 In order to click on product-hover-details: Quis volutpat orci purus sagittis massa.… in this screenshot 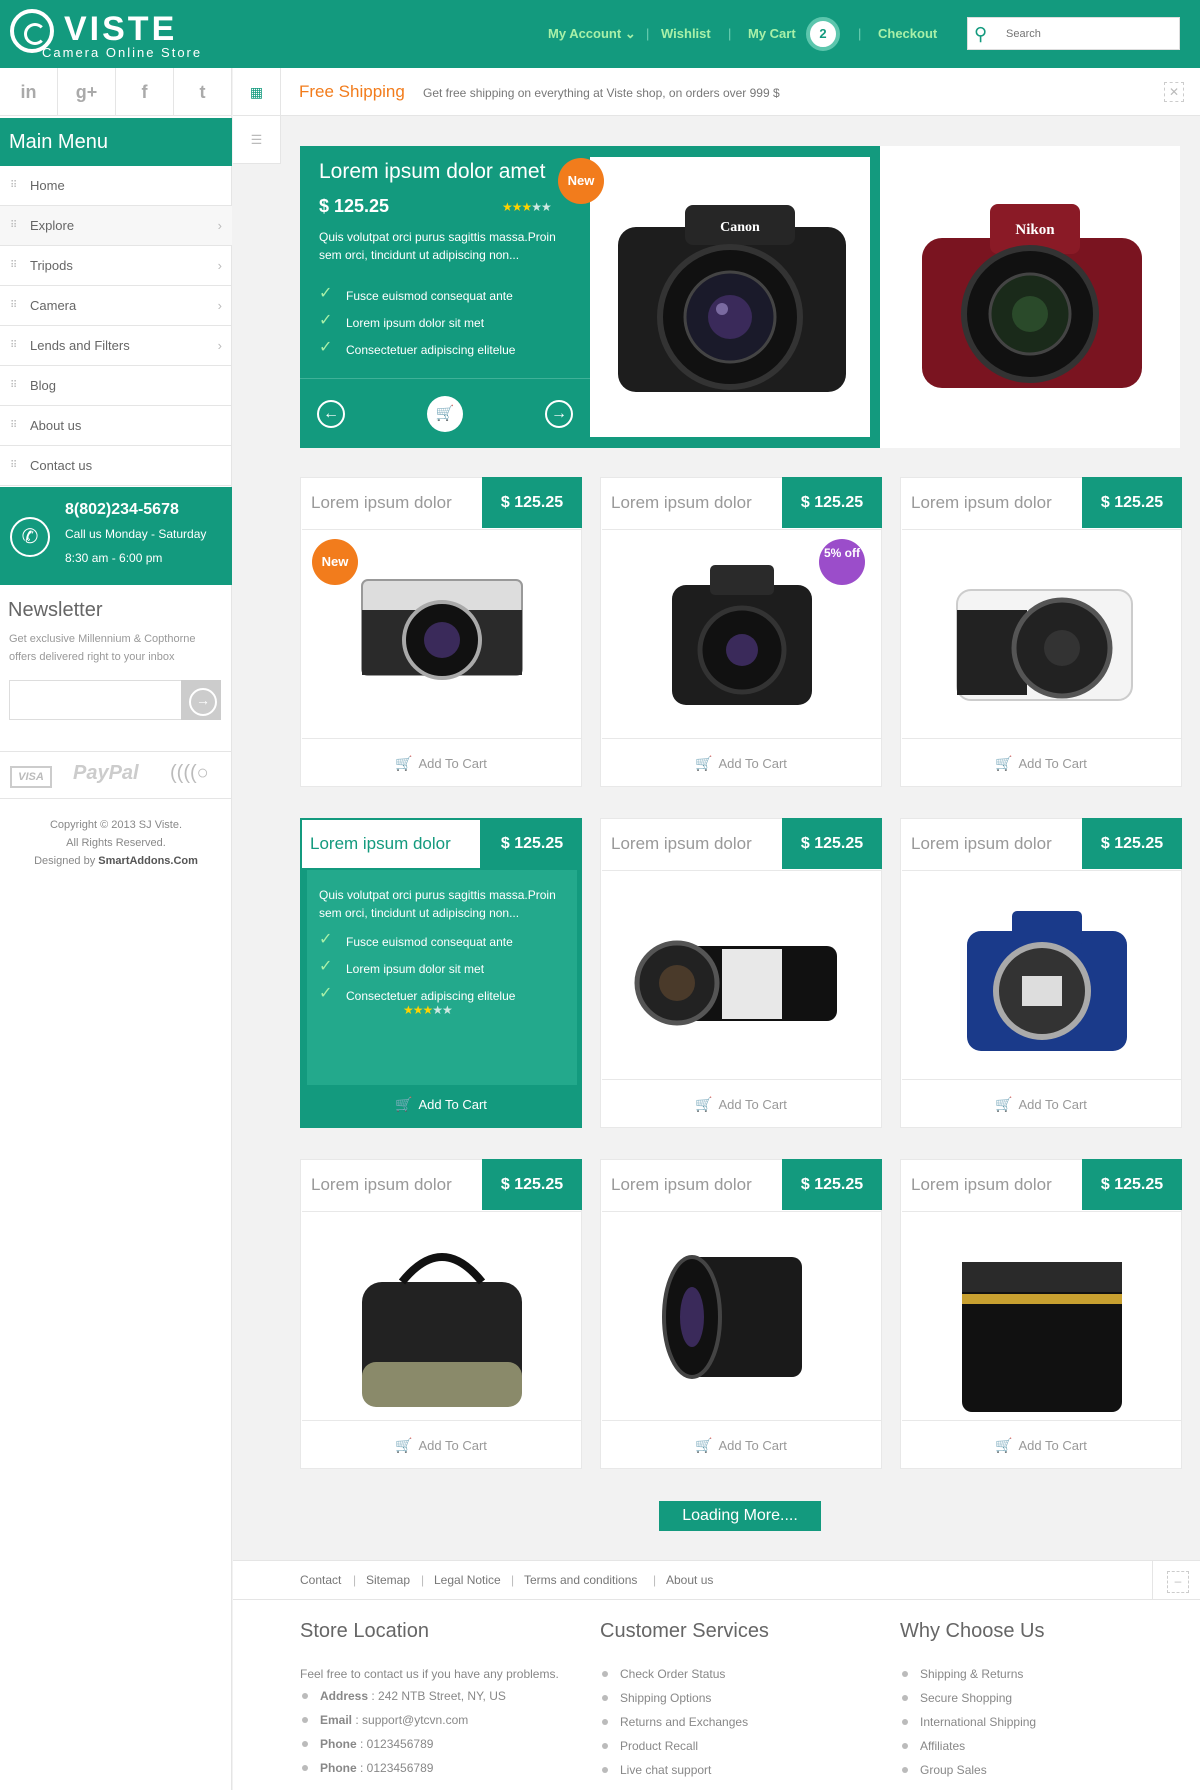, I will do `click(442, 977)`.